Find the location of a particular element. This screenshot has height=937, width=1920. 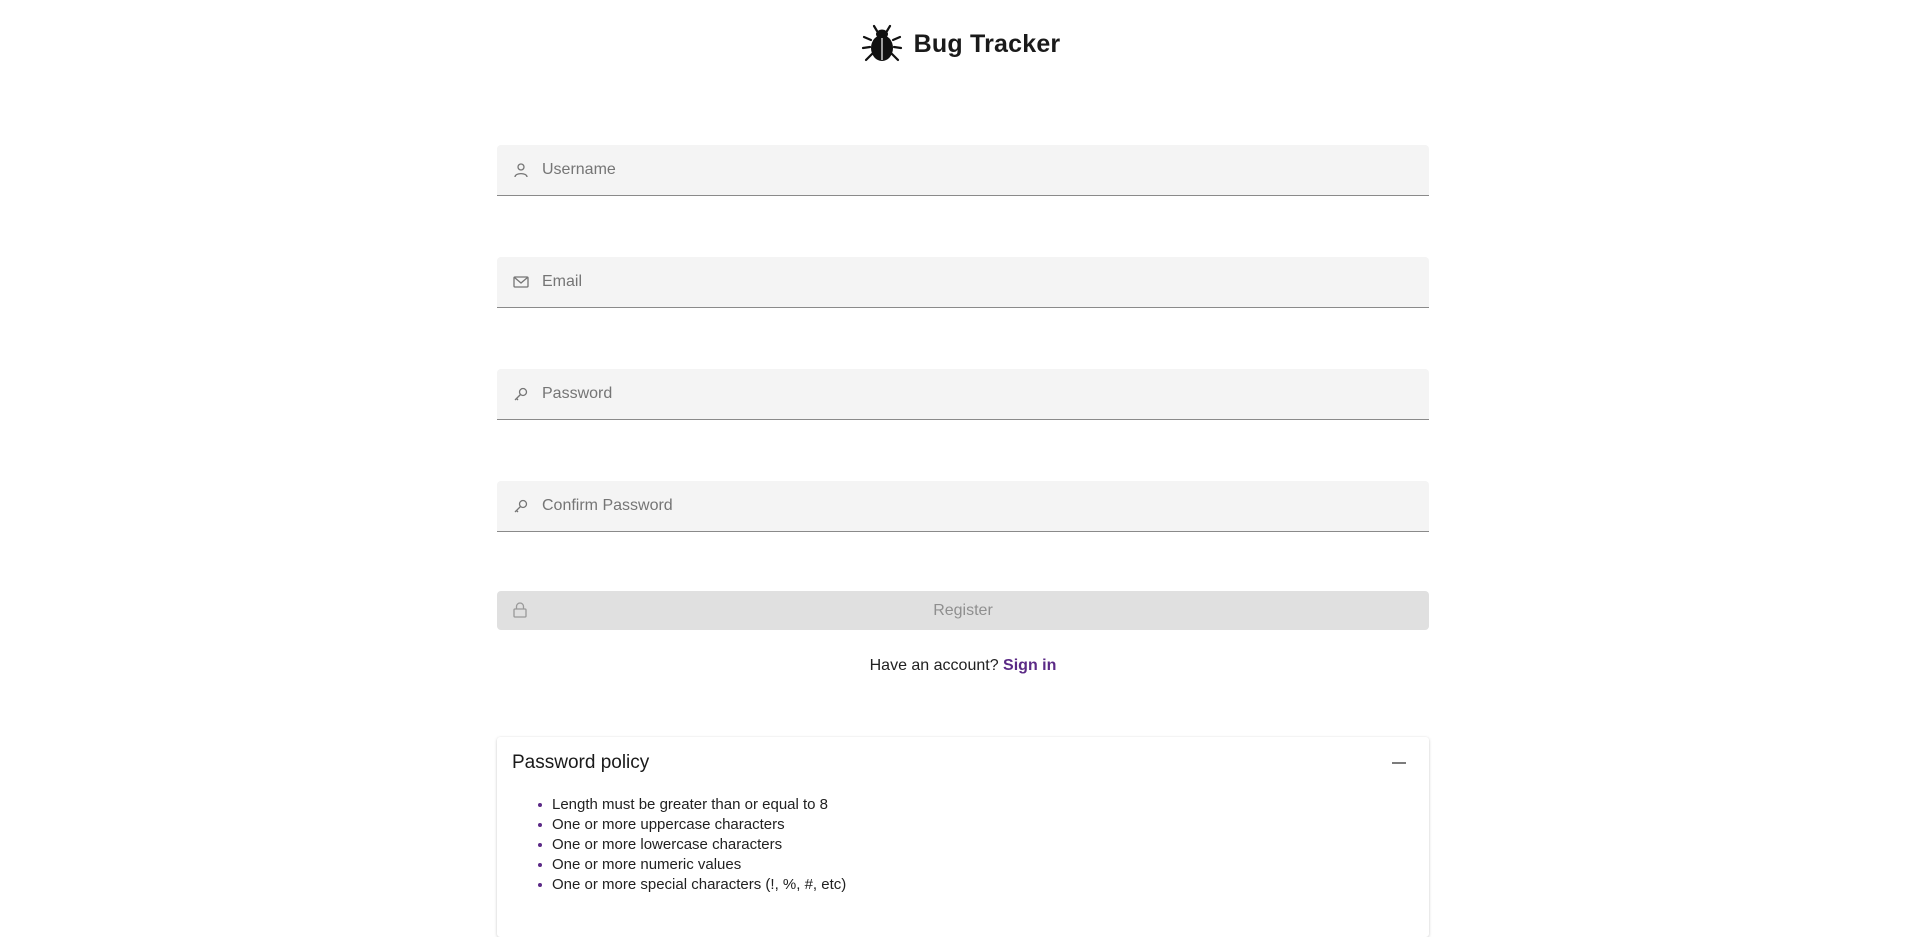

confirm-password-input is located at coordinates (985, 506).